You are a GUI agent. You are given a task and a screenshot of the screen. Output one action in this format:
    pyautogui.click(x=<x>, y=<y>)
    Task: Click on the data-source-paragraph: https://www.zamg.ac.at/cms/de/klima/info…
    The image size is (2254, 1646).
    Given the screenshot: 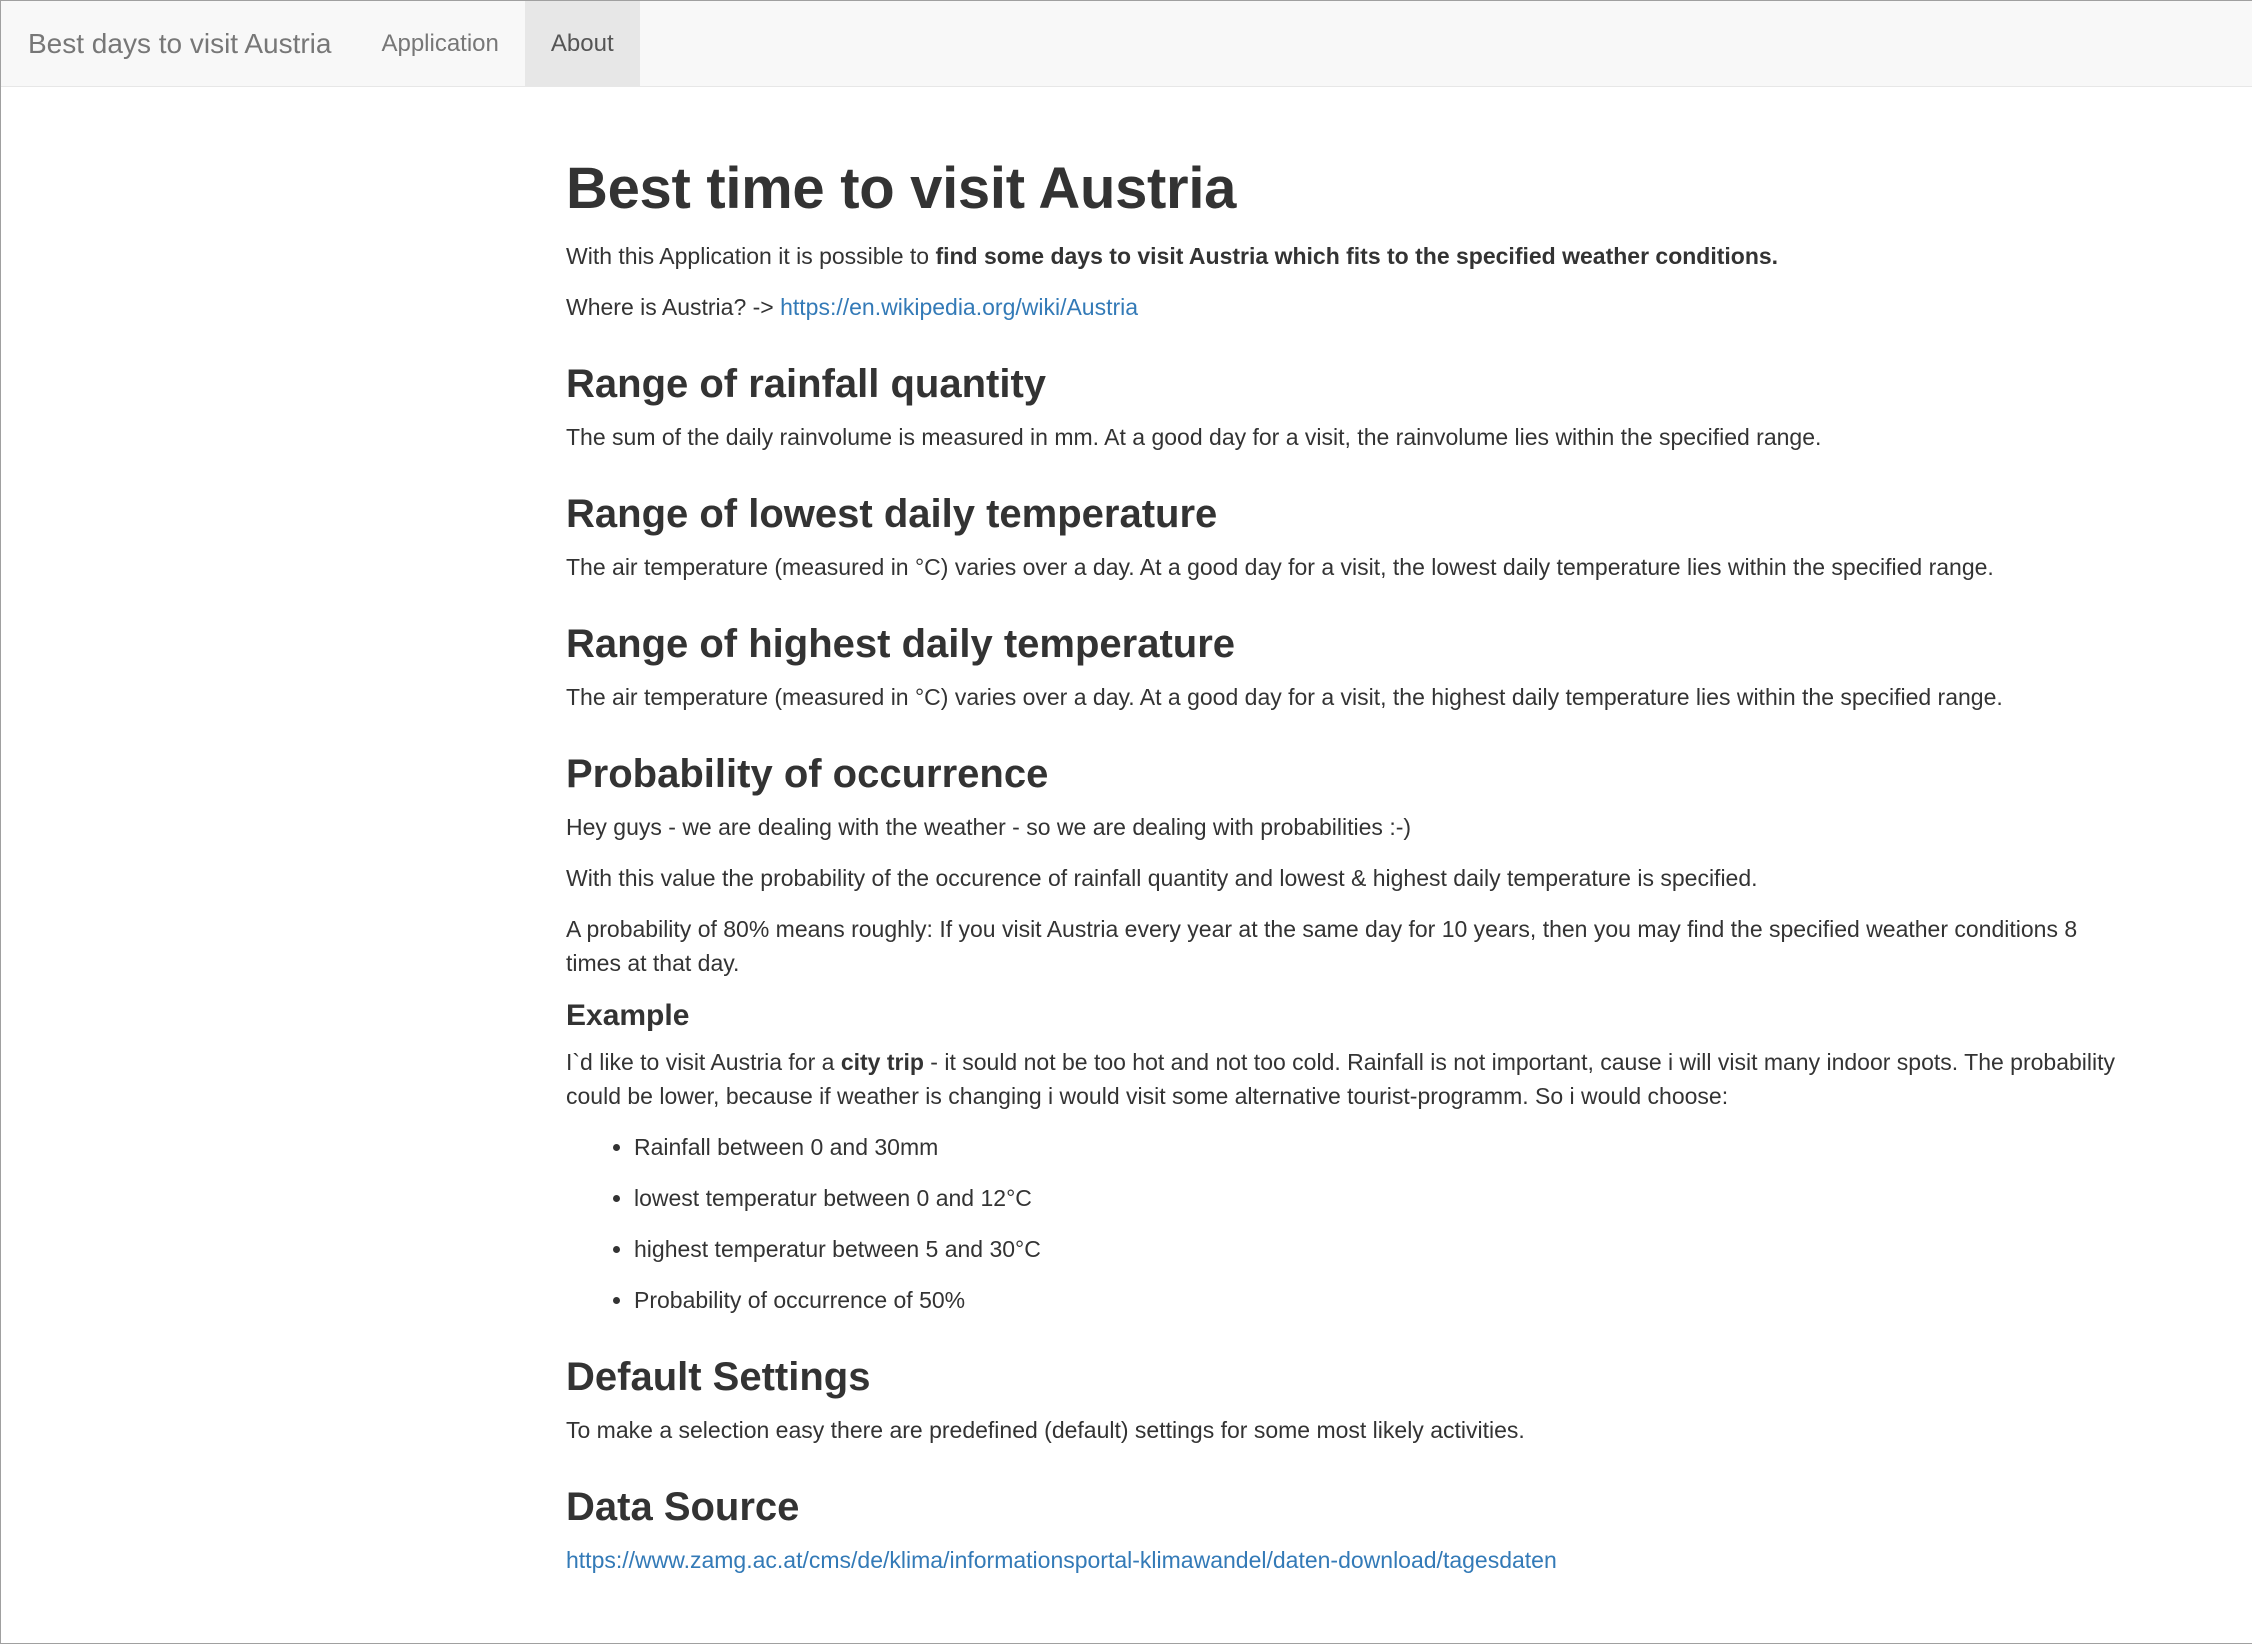 What is the action you would take?
    pyautogui.click(x=1346, y=1560)
    